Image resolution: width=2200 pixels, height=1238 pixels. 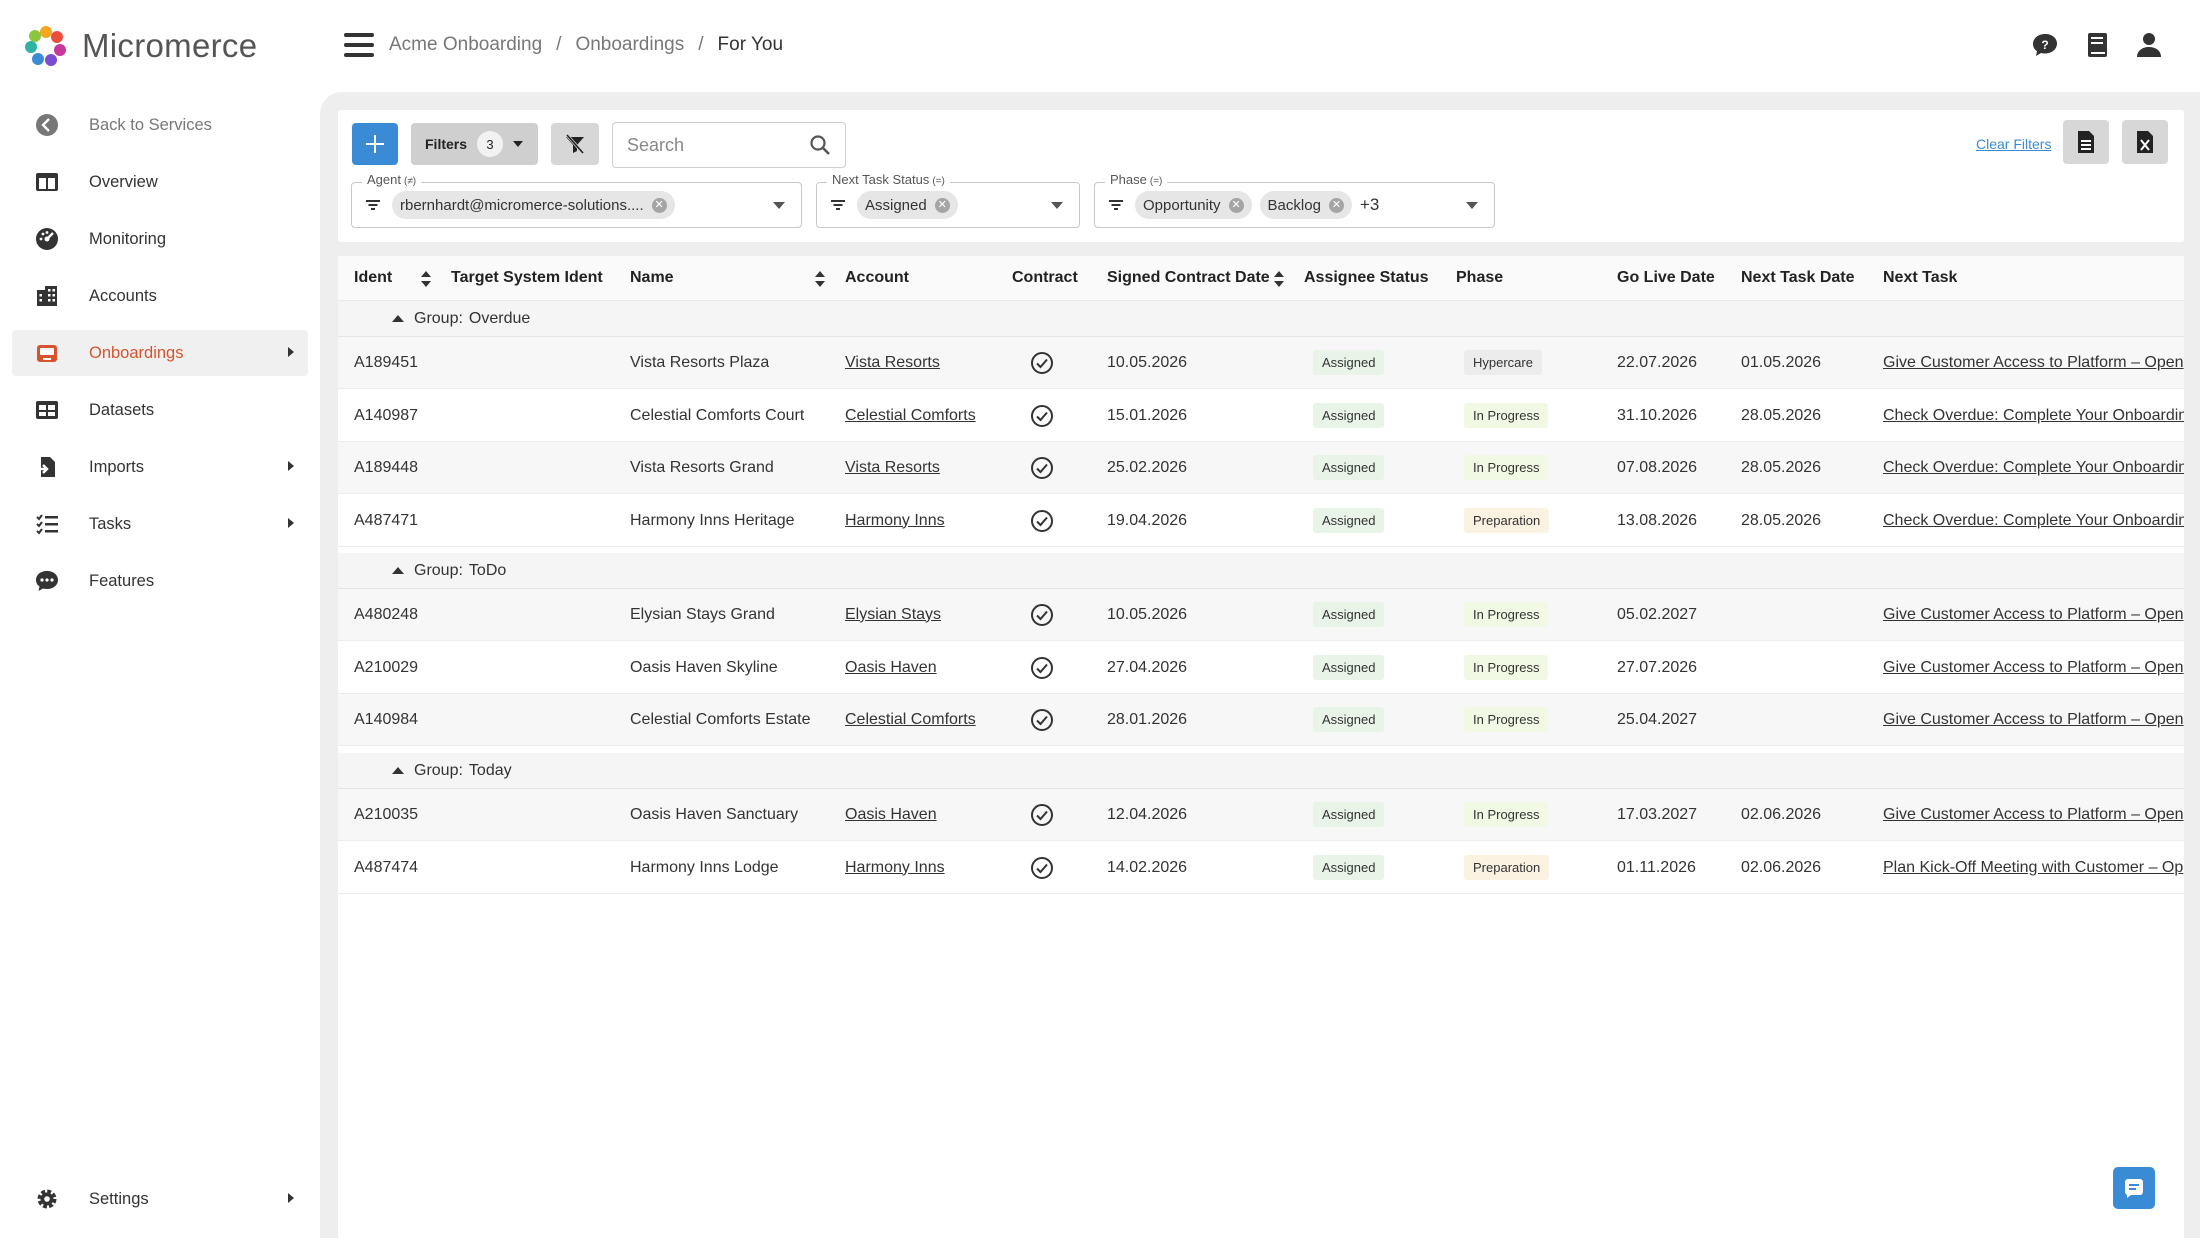 What do you see at coordinates (386, 362) in the screenshot?
I see `cell-ident: A189451` at bounding box center [386, 362].